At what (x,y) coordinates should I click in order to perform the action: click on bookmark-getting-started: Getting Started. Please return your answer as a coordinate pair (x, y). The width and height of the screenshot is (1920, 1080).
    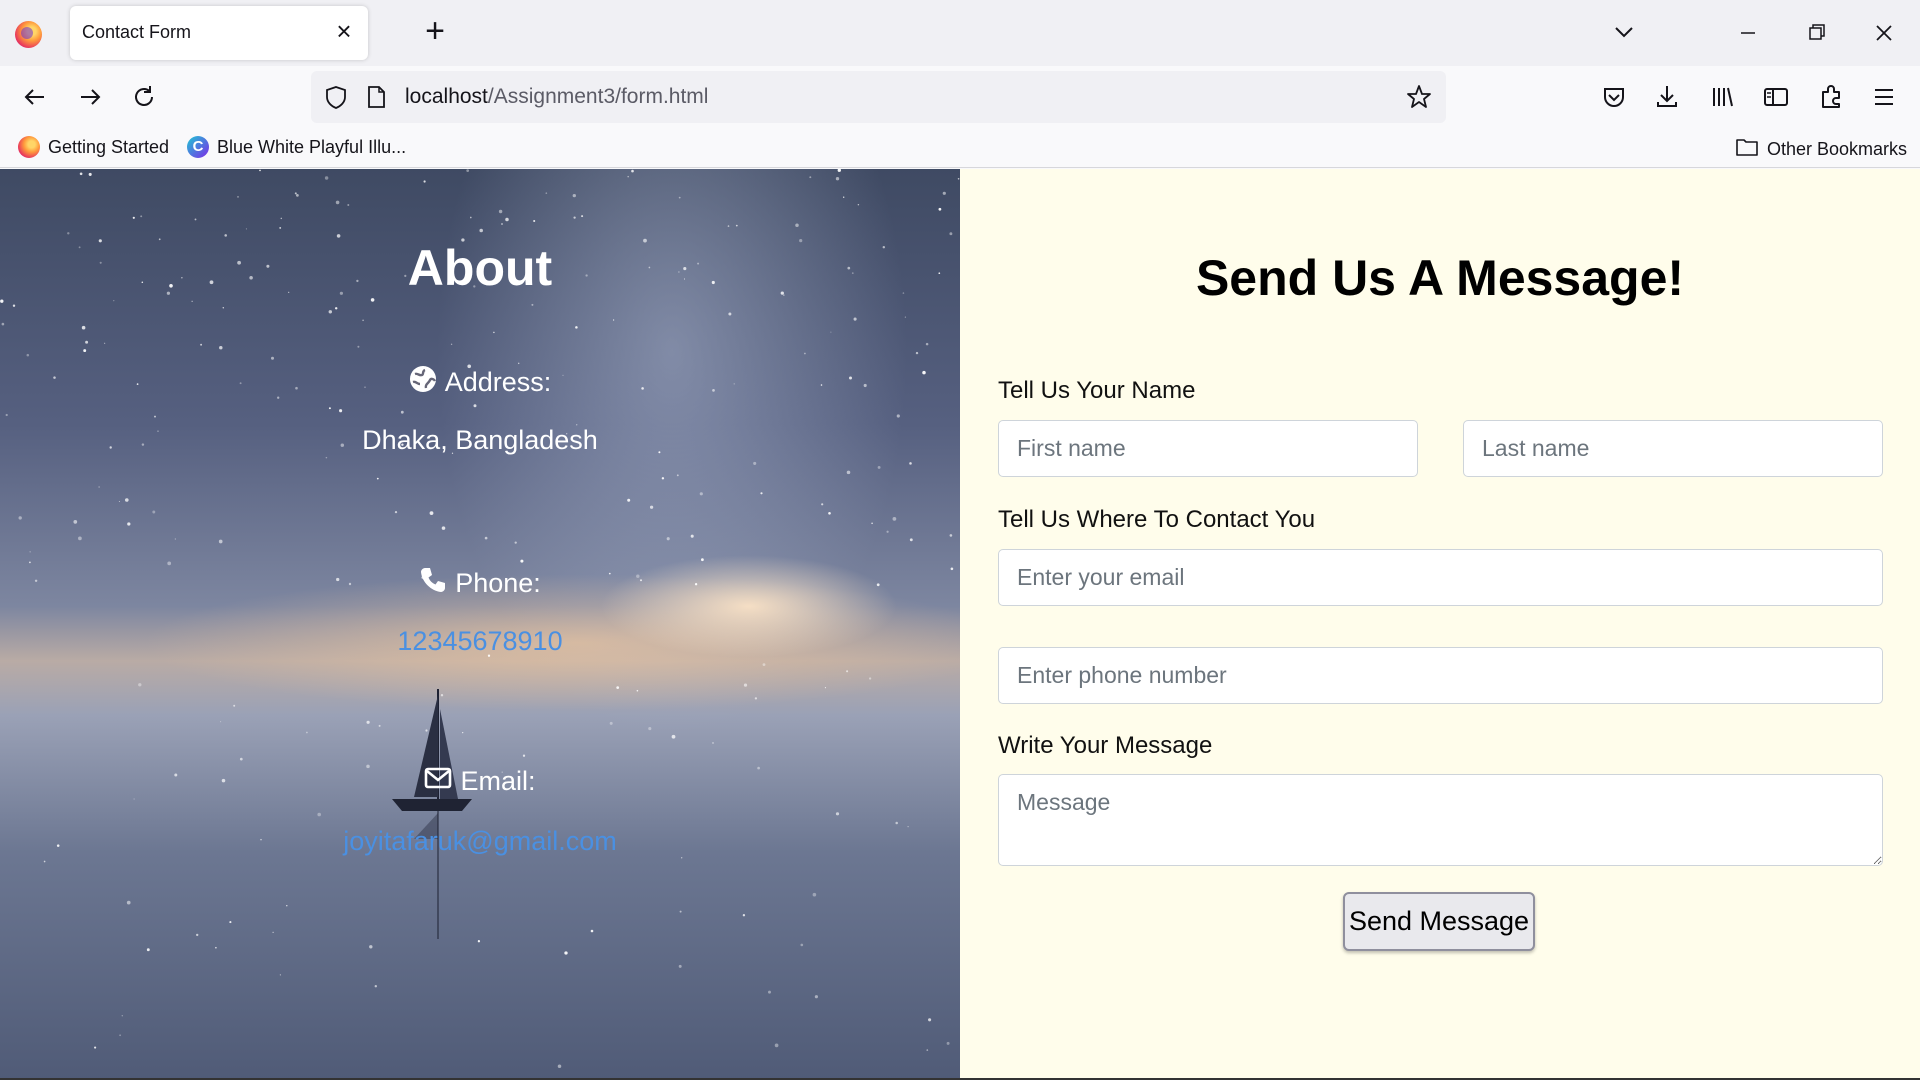
    Looking at the image, I should click on (93, 147).